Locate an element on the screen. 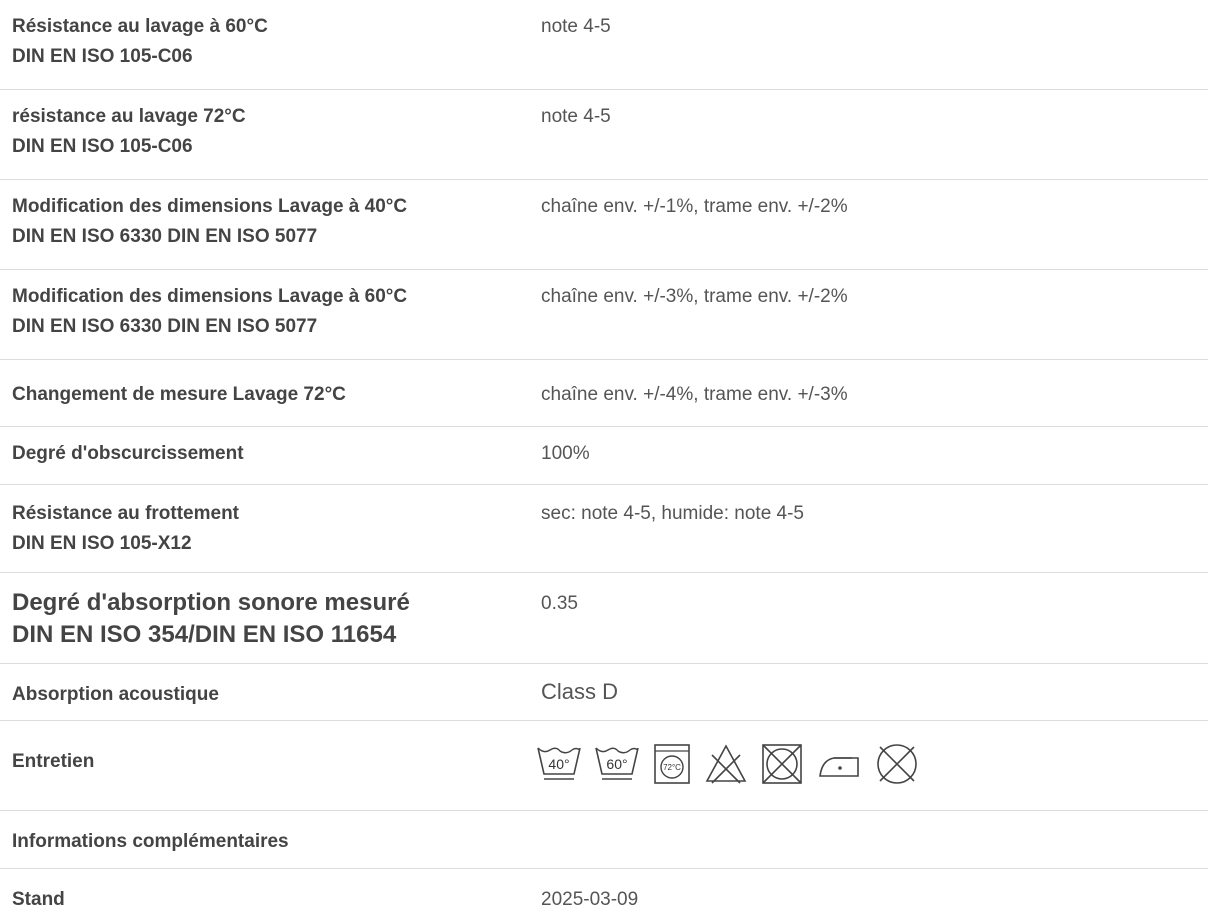 The height and width of the screenshot is (915, 1208). spec-value: chaîne env. +/-1%, trame env. +/-2% is located at coordinates (694, 206).